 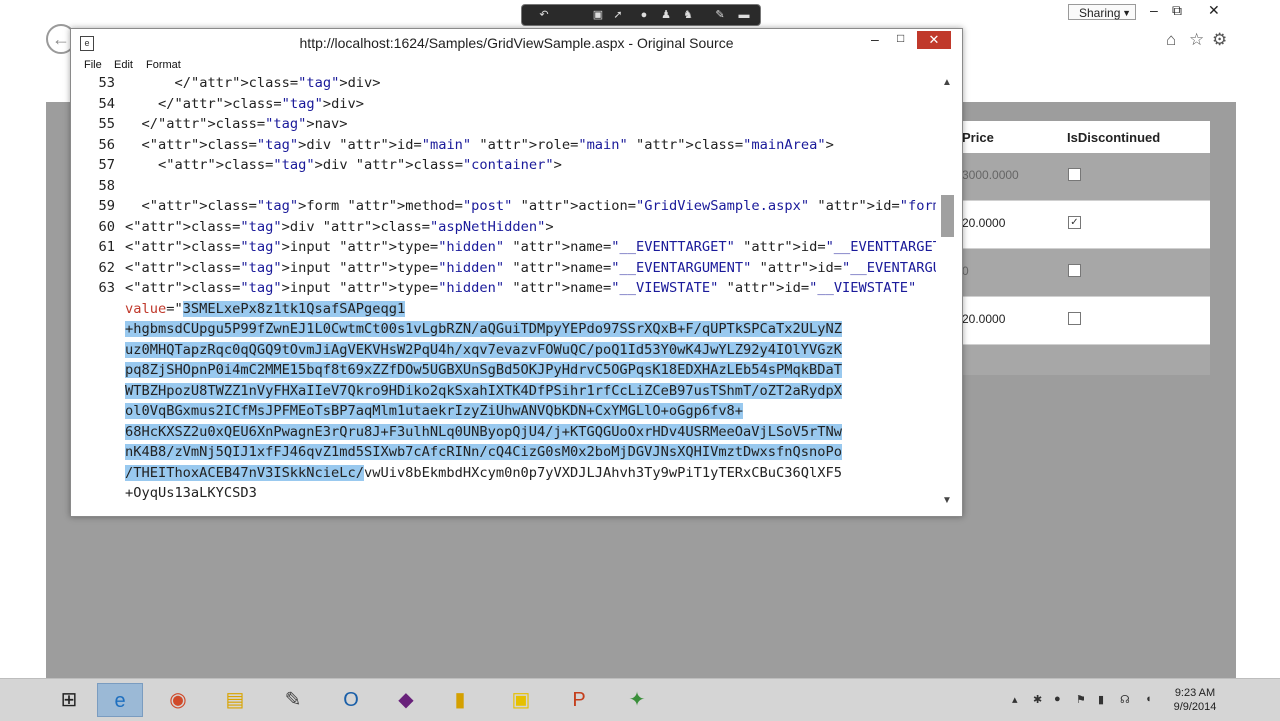 What do you see at coordinates (1086, 360) in the screenshot?
I see `grid-footer` at bounding box center [1086, 360].